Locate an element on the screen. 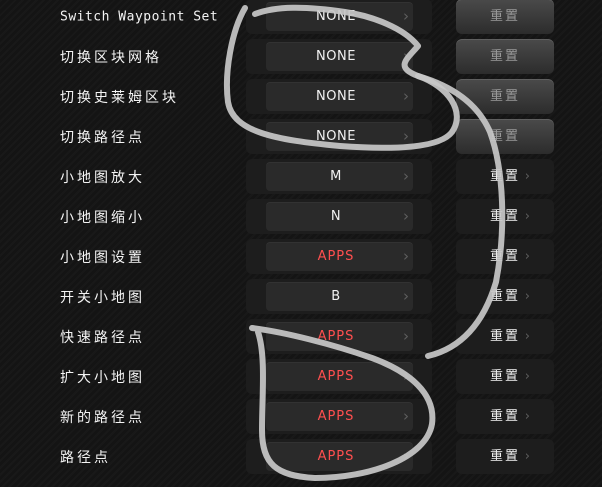 This screenshot has height=487, width=602. keybind-row-waypoints: 路径点 APPS › 重置 › is located at coordinates (301, 457).